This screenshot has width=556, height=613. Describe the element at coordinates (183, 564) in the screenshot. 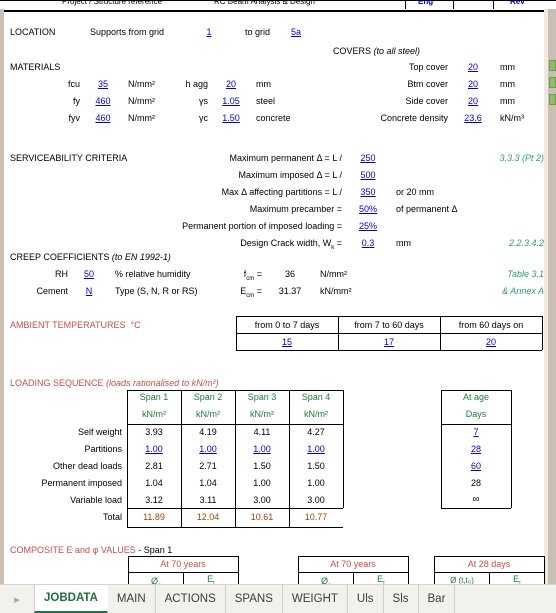

I see `composite-g1-header: At 70 years` at that location.